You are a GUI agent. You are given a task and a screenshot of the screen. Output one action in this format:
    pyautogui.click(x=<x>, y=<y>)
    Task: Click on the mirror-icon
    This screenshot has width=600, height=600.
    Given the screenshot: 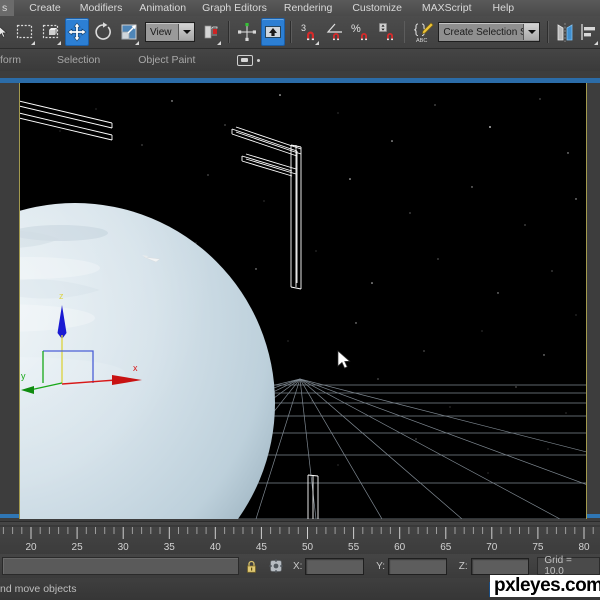 What is the action you would take?
    pyautogui.click(x=565, y=32)
    